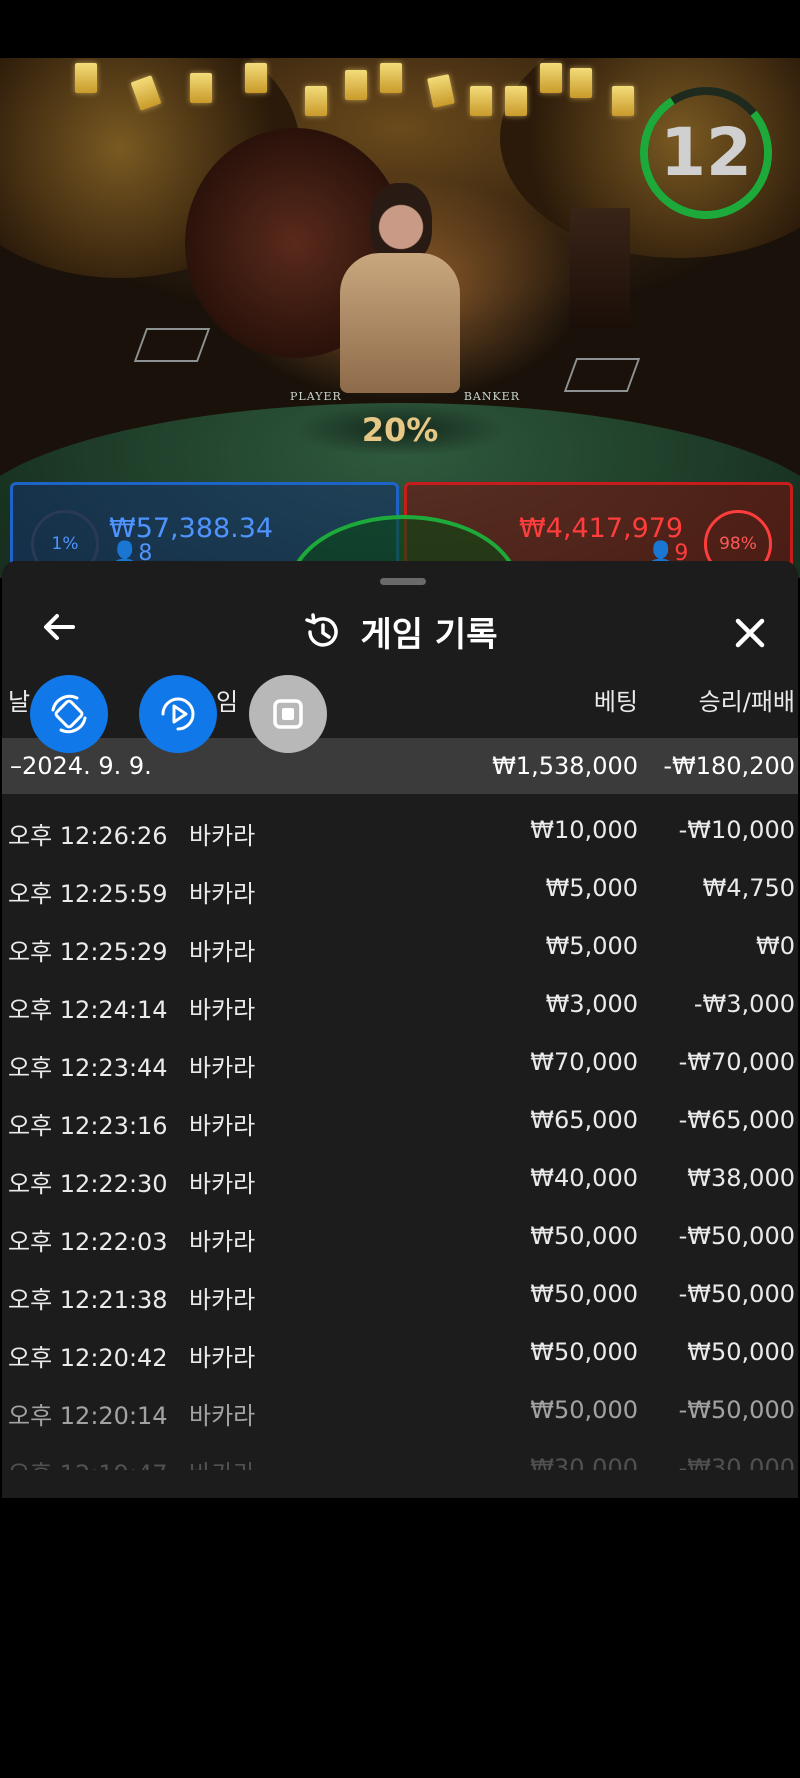  Describe the element at coordinates (88, 1416) in the screenshot. I see `row-time: 오후 12:20:14` at that location.